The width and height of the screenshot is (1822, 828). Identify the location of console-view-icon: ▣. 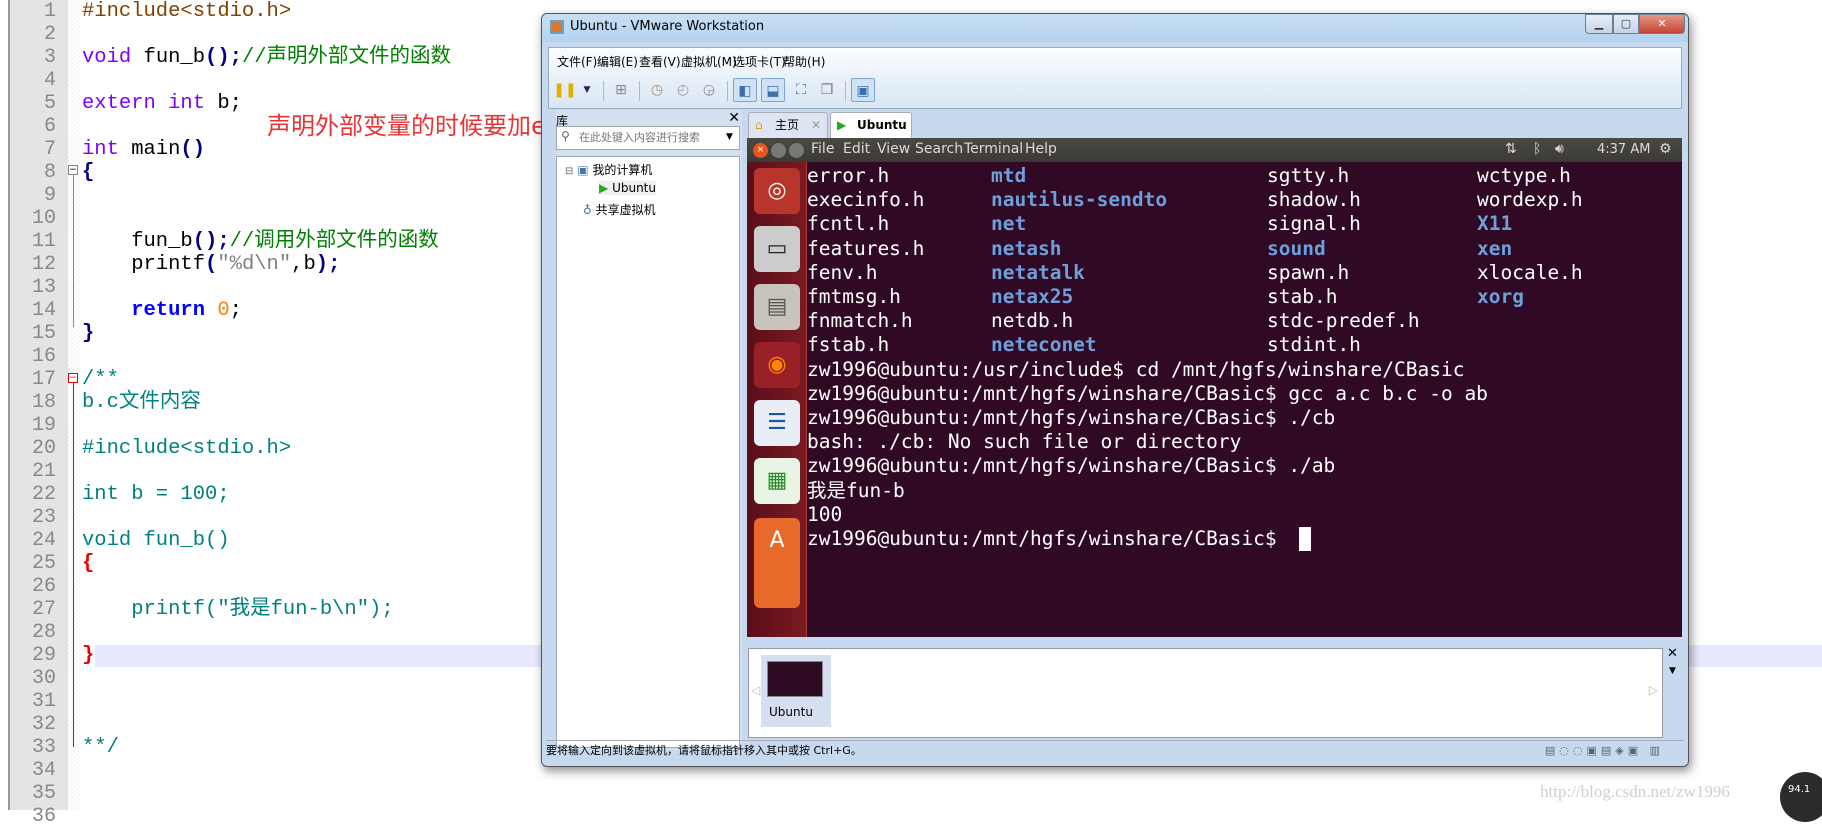
(863, 90).